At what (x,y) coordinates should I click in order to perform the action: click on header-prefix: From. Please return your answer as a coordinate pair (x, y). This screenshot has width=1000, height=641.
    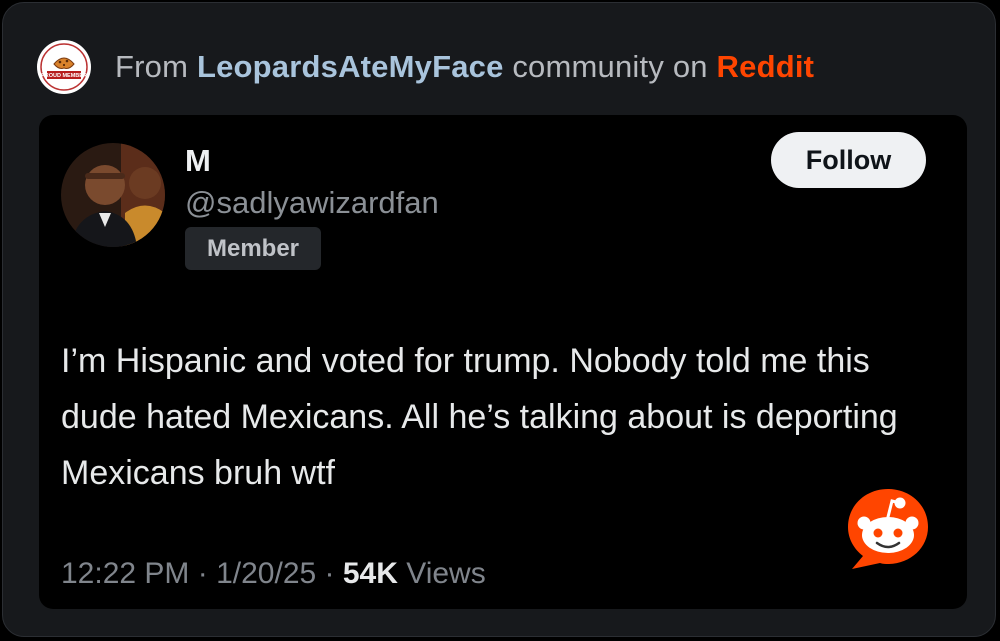
    Looking at the image, I should click on (156, 66).